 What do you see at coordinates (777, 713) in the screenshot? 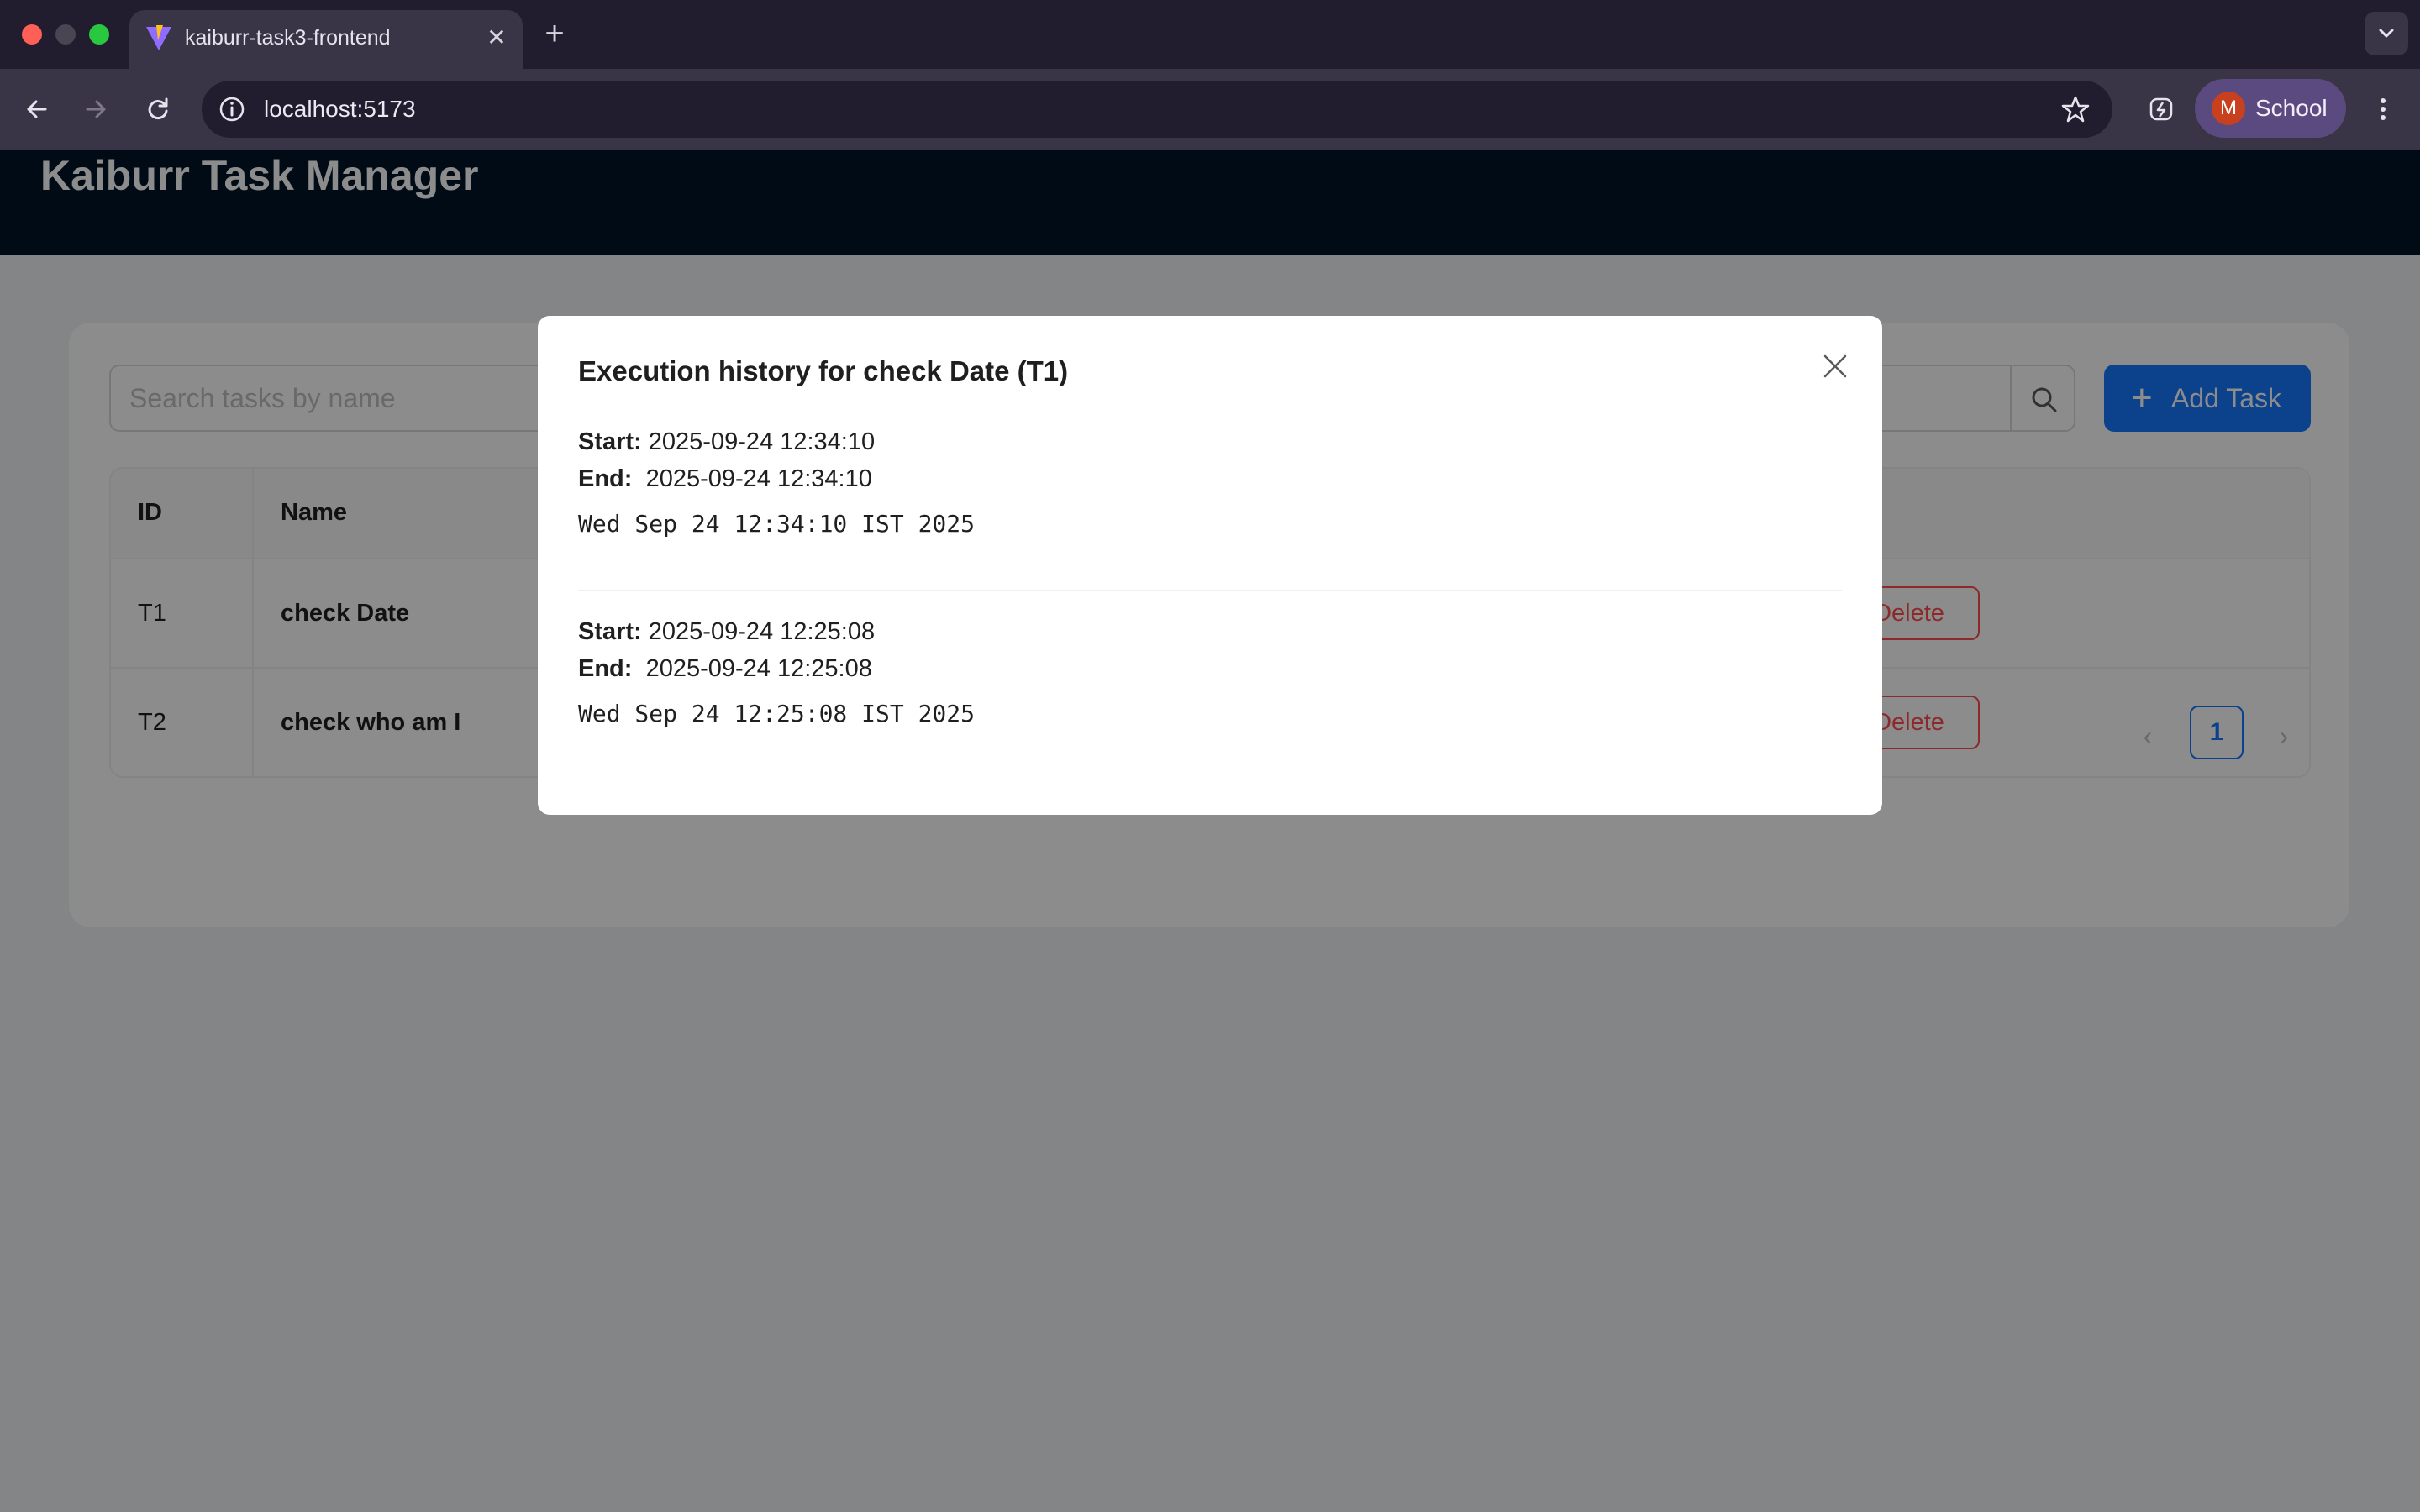
I see `execution-output: Wed Sep 24 12:25:08 IST 2025` at bounding box center [777, 713].